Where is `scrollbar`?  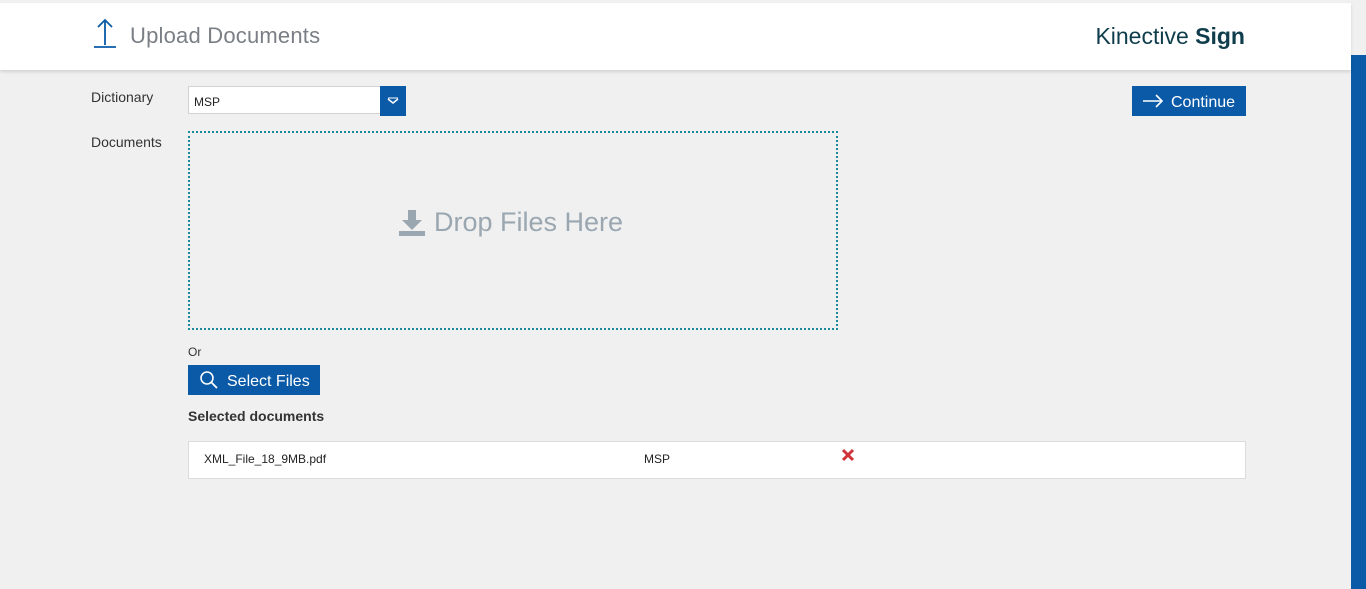
scrollbar is located at coordinates (1358, 322).